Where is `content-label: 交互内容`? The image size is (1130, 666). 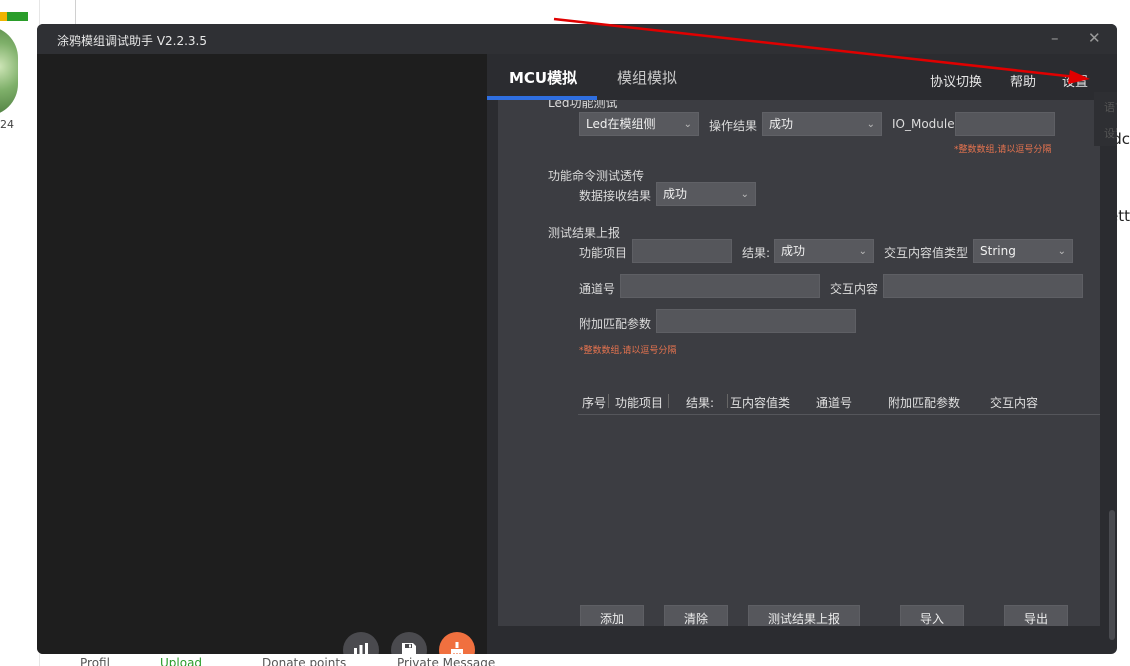
content-label: 交互内容 is located at coordinates (854, 289).